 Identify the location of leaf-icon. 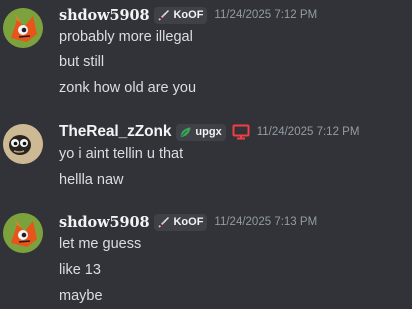
(185, 132).